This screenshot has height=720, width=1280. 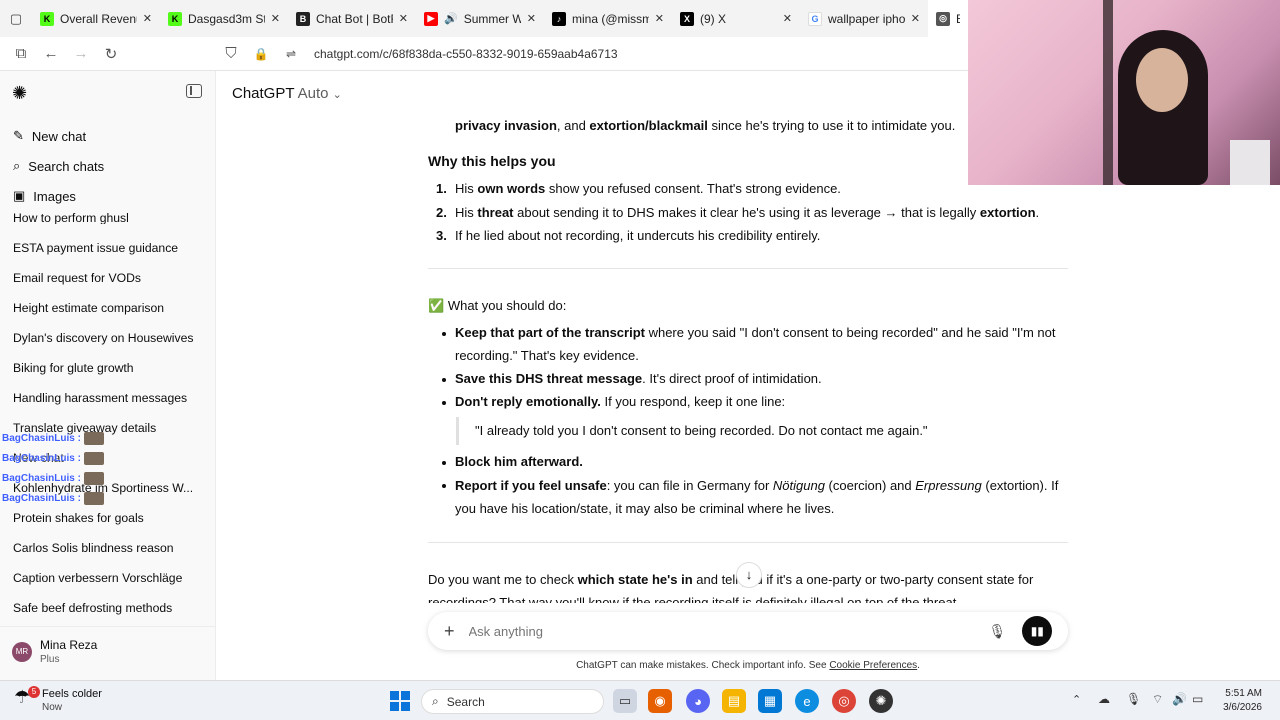 What do you see at coordinates (108, 248) in the screenshot?
I see `chat-list-item: ESTA payment issue guidance` at bounding box center [108, 248].